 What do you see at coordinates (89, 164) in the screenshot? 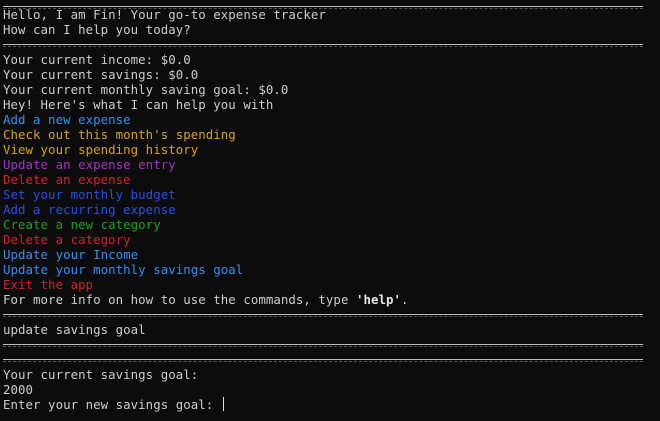
I see `menu-item-update-expense: Update an expense entry` at bounding box center [89, 164].